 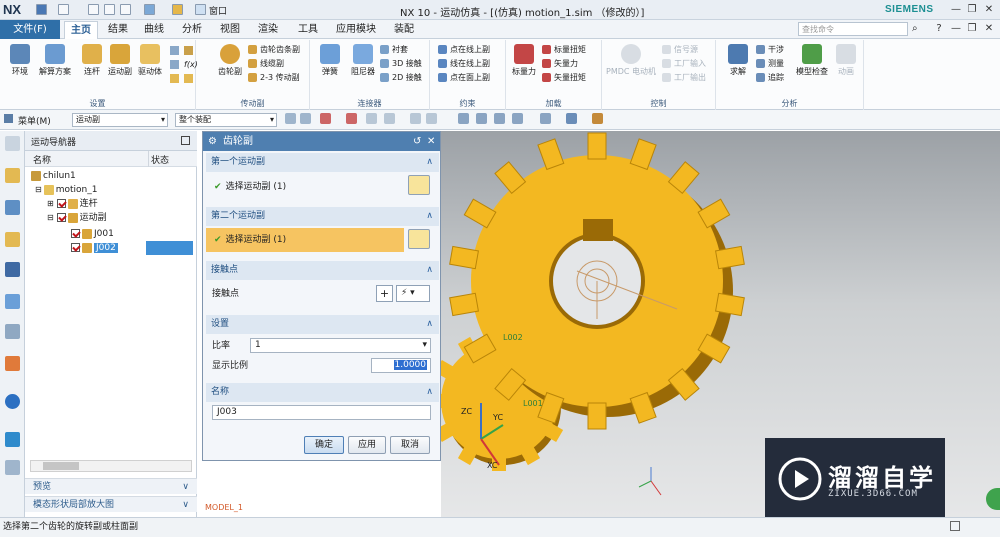 What do you see at coordinates (415, 118) in the screenshot?
I see `clear-icon` at bounding box center [415, 118].